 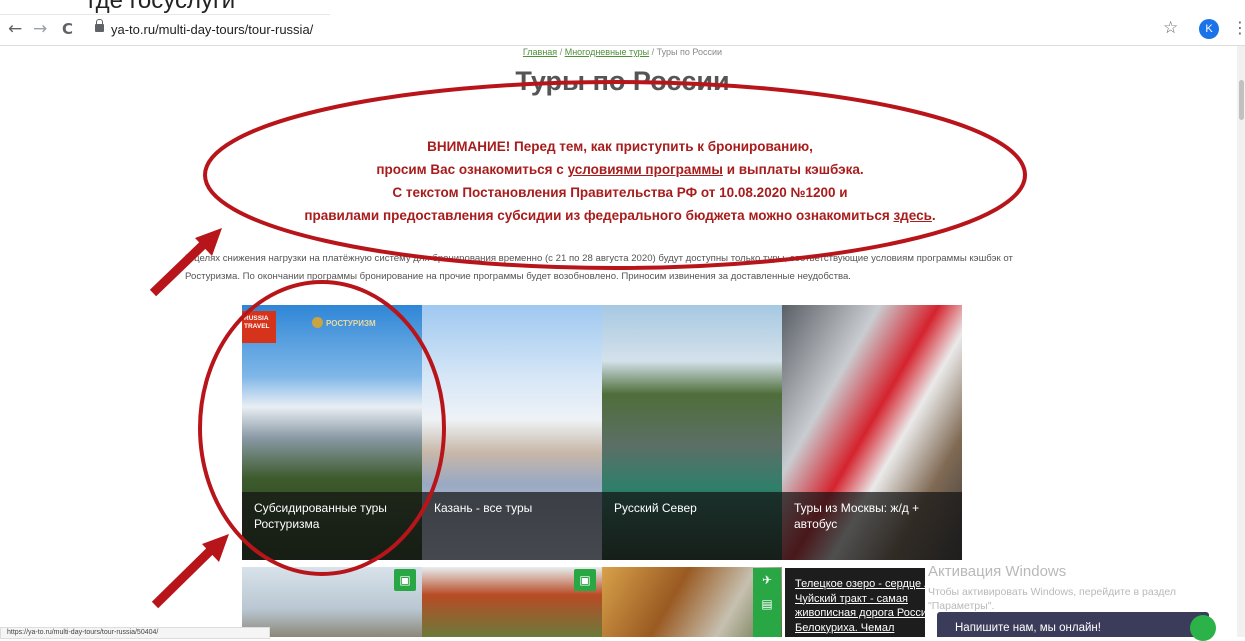 What do you see at coordinates (645, 169) in the screenshot?
I see `program-conditions-link: условиями программы` at bounding box center [645, 169].